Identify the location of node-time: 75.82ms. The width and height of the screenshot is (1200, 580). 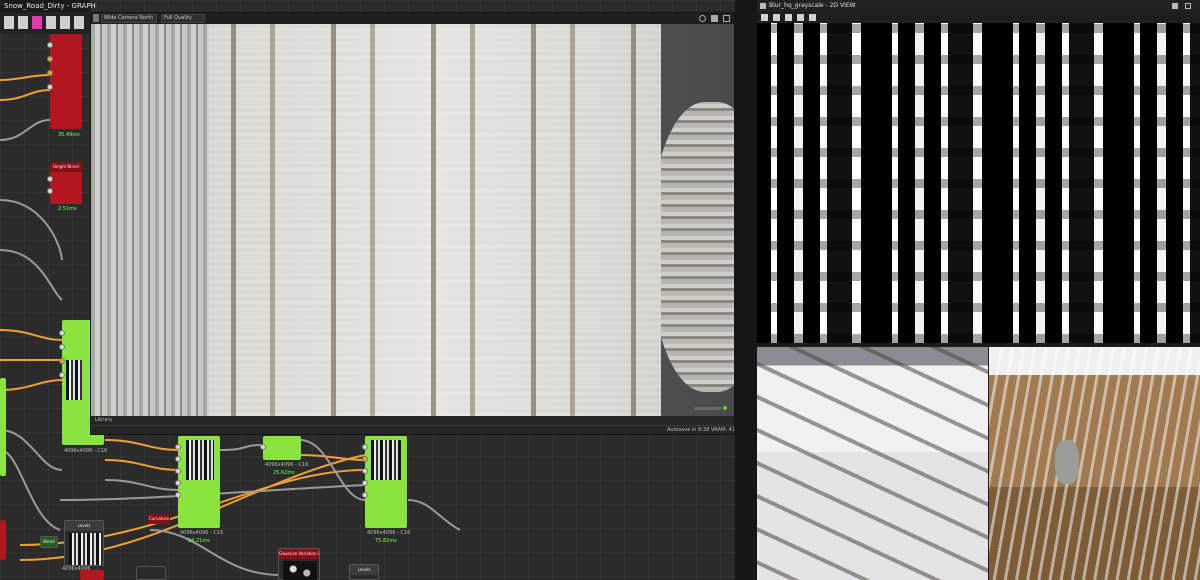
(386, 541).